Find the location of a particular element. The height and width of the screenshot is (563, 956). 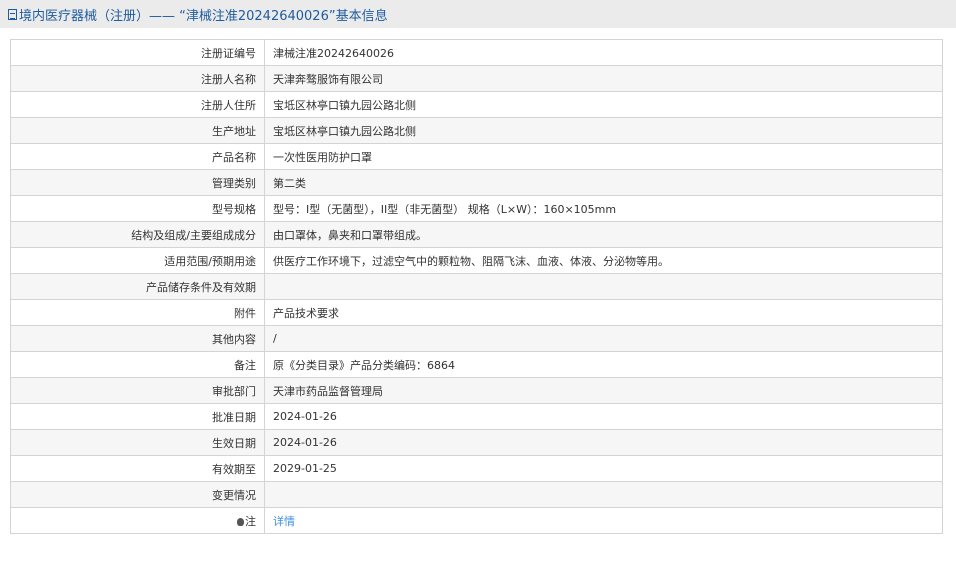

page-header: 境内医疗器械（注册）—— “津械注准20242640026”基本信息 is located at coordinates (478, 14).